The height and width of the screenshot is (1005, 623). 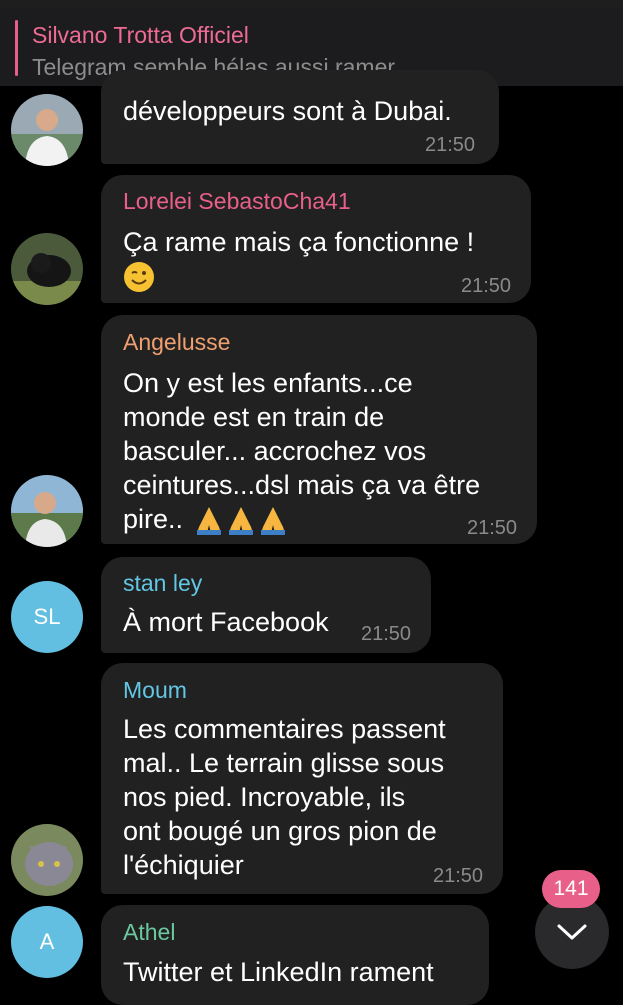 What do you see at coordinates (268, 383) in the screenshot?
I see `message-text: On y est les enfants...ce` at bounding box center [268, 383].